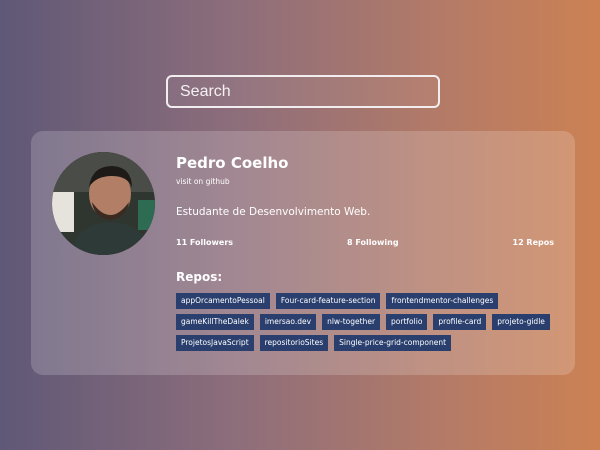  I want to click on profile-bio: Estudante de Desenvolvimento Web., so click(273, 212).